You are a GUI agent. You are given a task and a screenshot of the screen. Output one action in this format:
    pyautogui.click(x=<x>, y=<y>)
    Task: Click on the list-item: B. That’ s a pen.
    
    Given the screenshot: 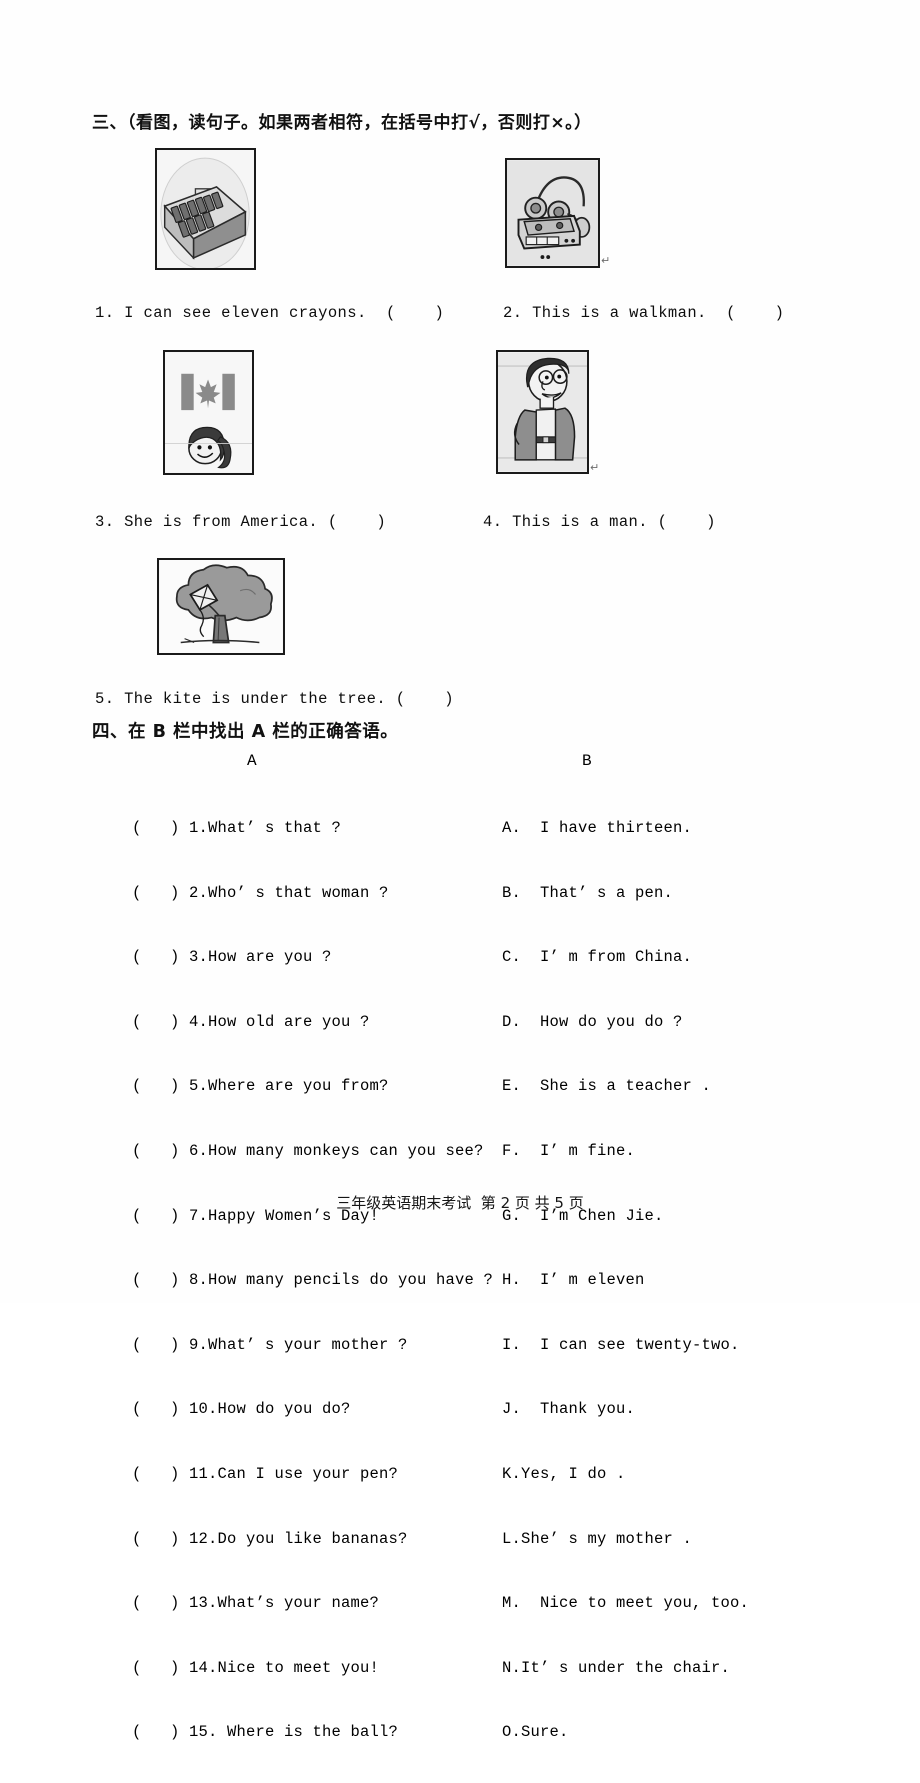 What is the action you would take?
    pyautogui.click(x=625, y=893)
    